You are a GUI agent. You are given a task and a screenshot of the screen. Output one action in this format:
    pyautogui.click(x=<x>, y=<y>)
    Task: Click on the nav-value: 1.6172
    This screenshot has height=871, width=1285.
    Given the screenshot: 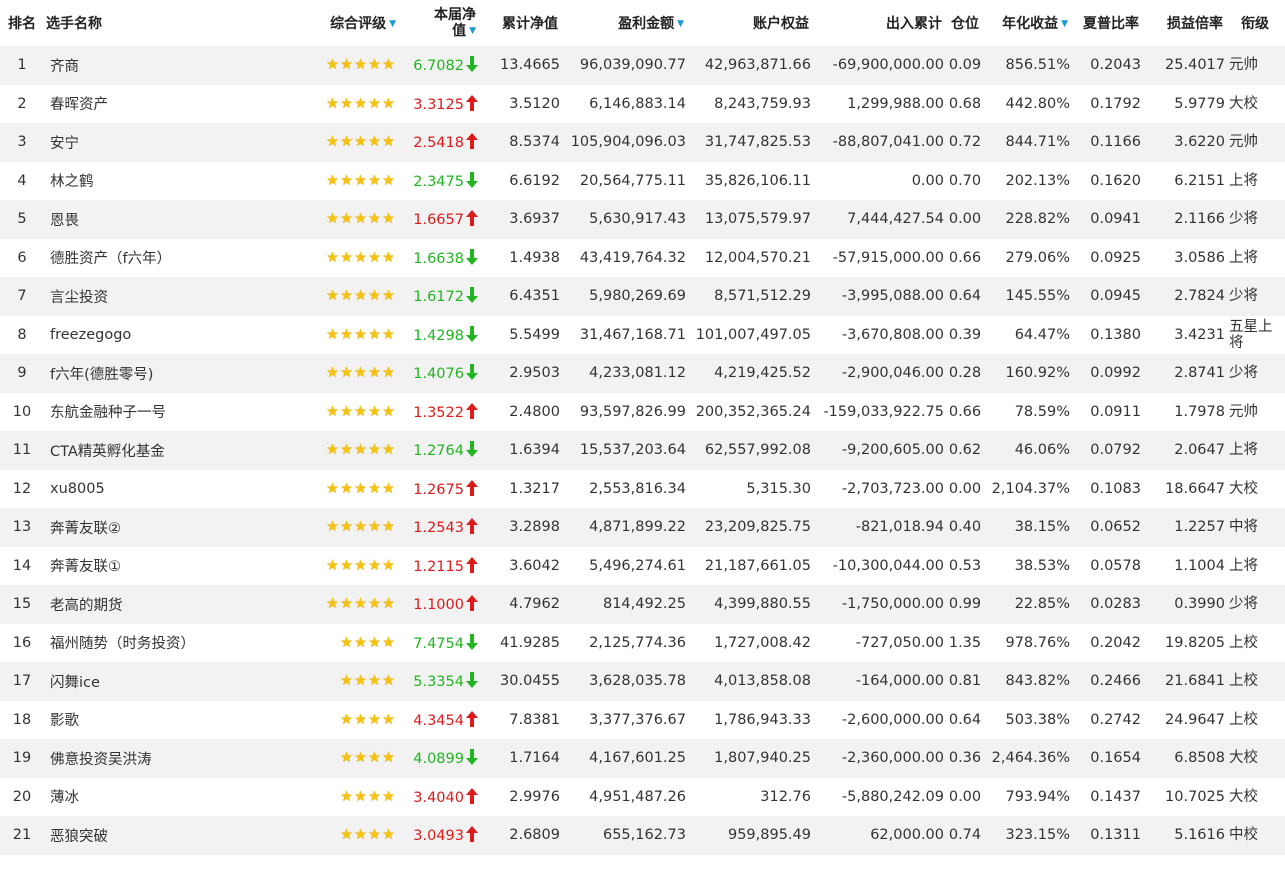 What is the action you would take?
    pyautogui.click(x=438, y=297)
    